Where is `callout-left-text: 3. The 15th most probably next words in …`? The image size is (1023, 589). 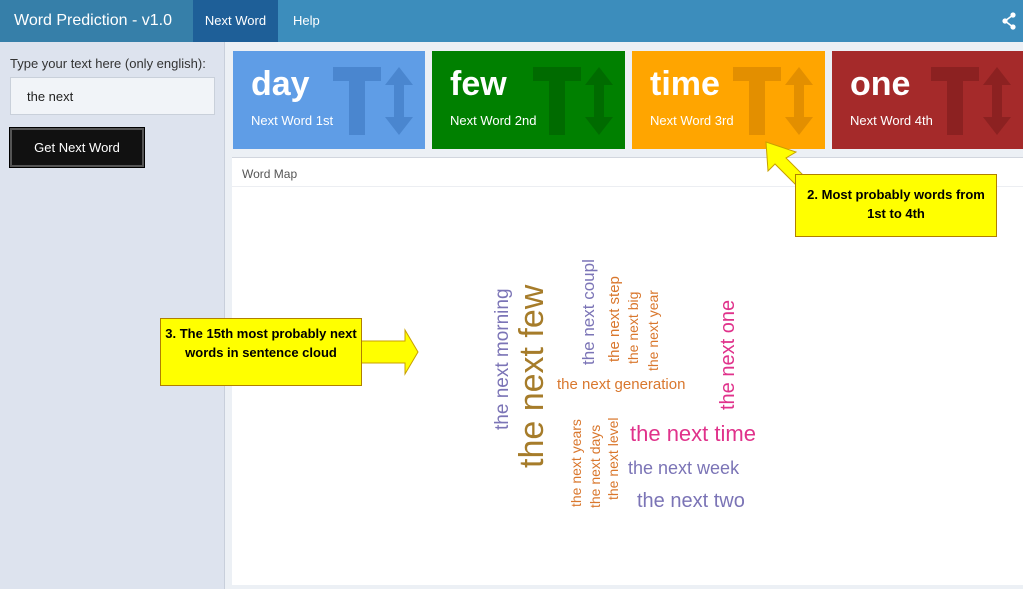
callout-left-text: 3. The 15th most probably next words in … is located at coordinates (261, 343).